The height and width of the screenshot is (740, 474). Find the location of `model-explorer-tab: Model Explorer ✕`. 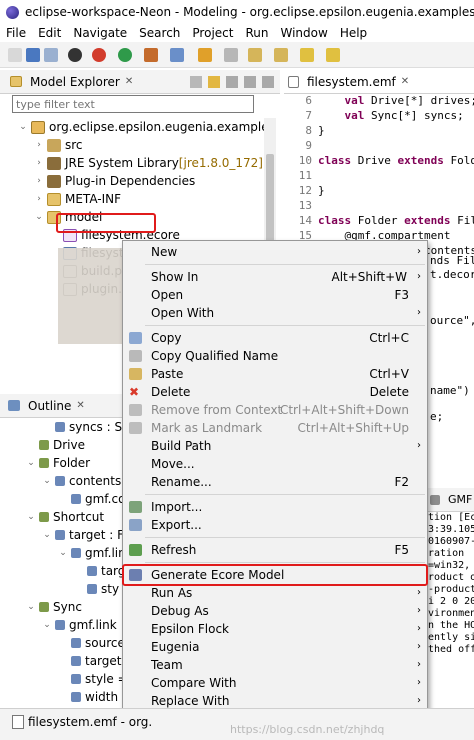

model-explorer-tab: Model Explorer ✕ is located at coordinates (140, 82).